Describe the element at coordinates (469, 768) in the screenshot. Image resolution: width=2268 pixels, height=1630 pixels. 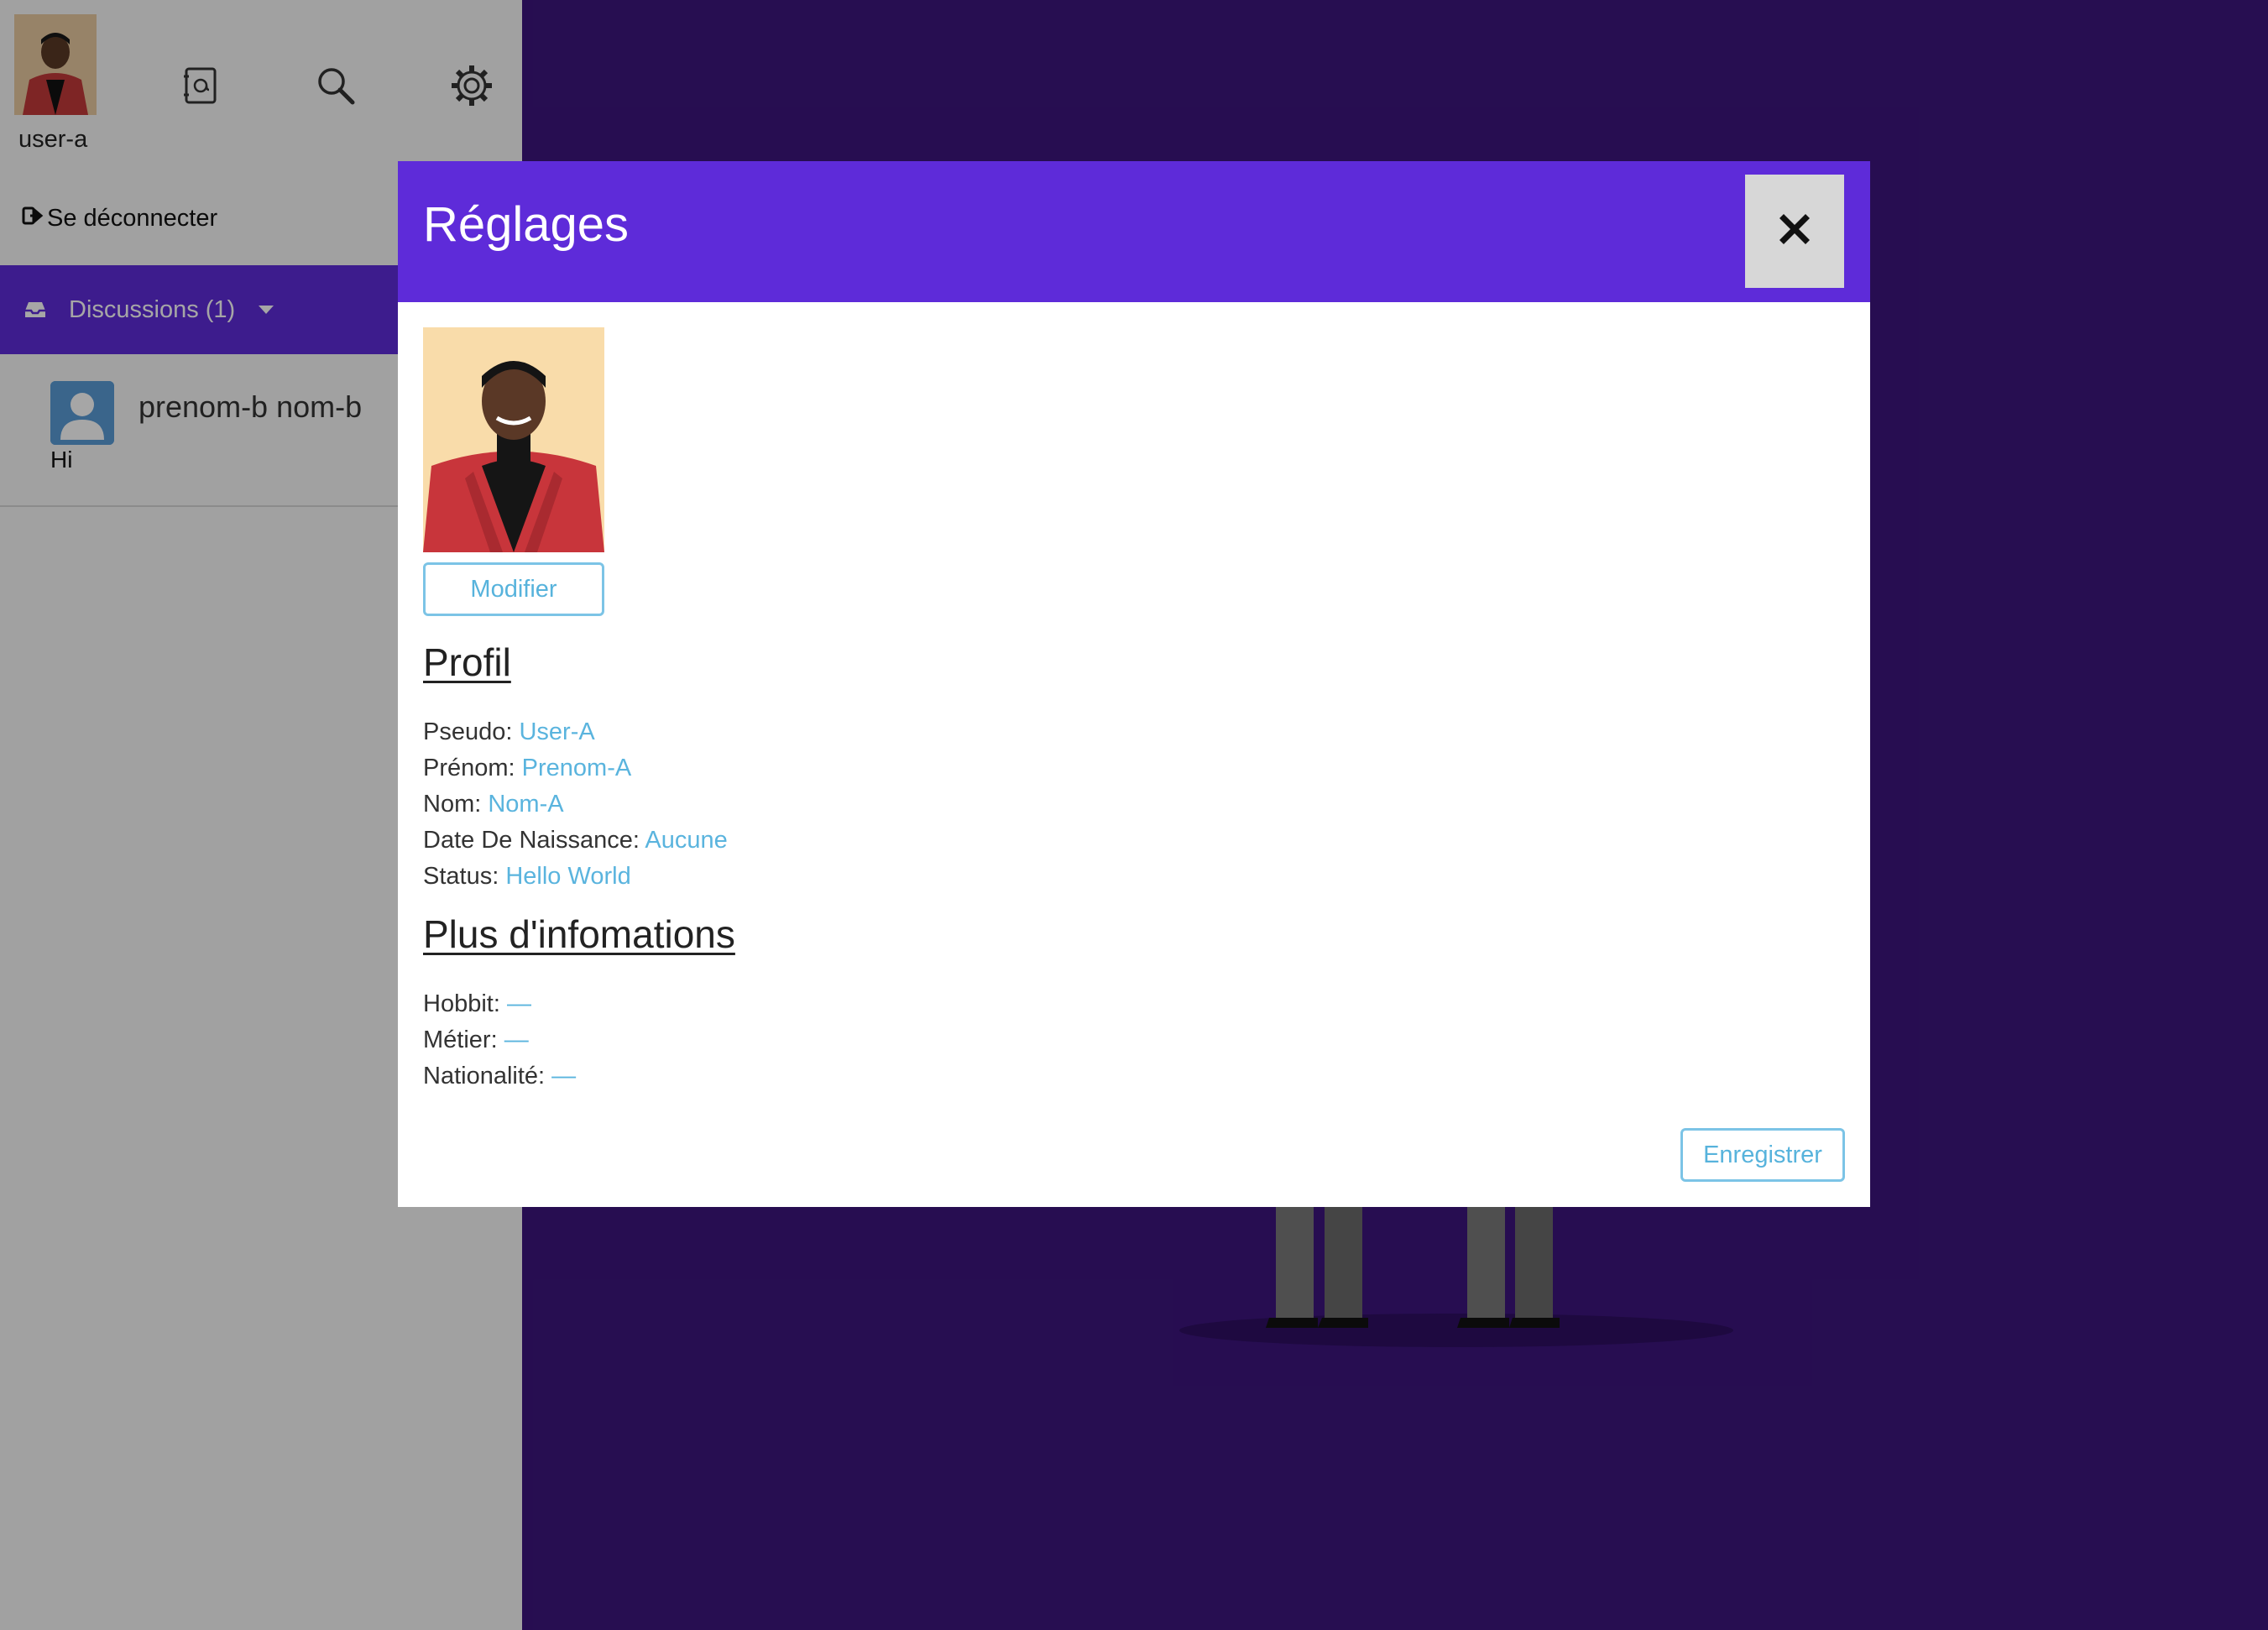
I see `field-label: Prénom:` at that location.